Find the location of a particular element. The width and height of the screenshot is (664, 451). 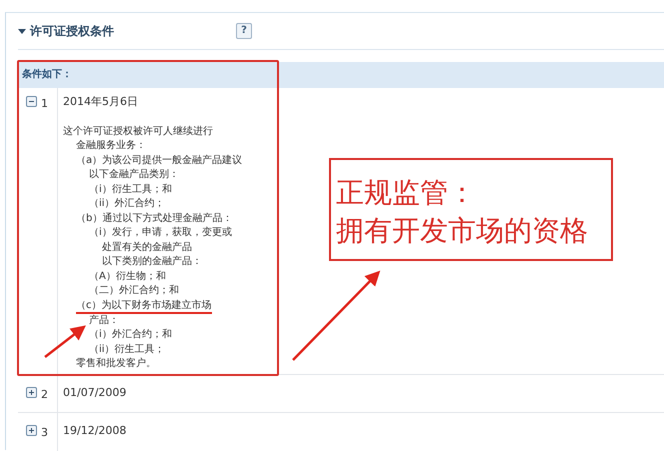

condition-line: 处置有关的金融产品 is located at coordinates (147, 247).